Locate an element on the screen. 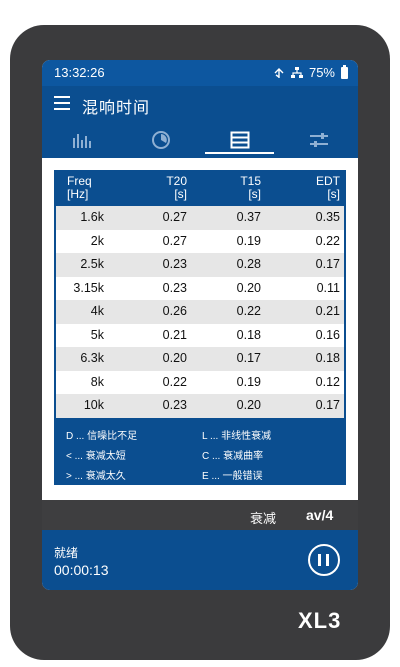 This screenshot has width=400, height=667. legend-item: E ... 一般错误 is located at coordinates (232, 476).